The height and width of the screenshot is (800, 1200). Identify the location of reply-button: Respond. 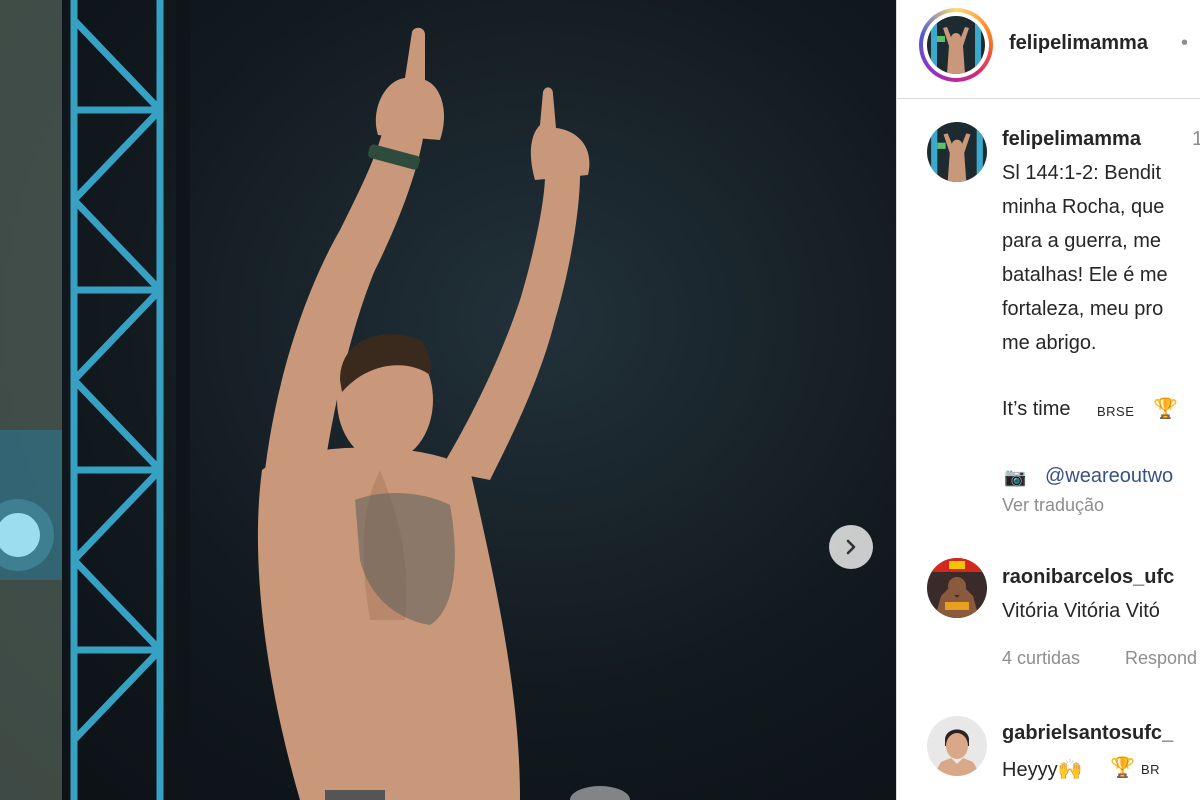
(1161, 658).